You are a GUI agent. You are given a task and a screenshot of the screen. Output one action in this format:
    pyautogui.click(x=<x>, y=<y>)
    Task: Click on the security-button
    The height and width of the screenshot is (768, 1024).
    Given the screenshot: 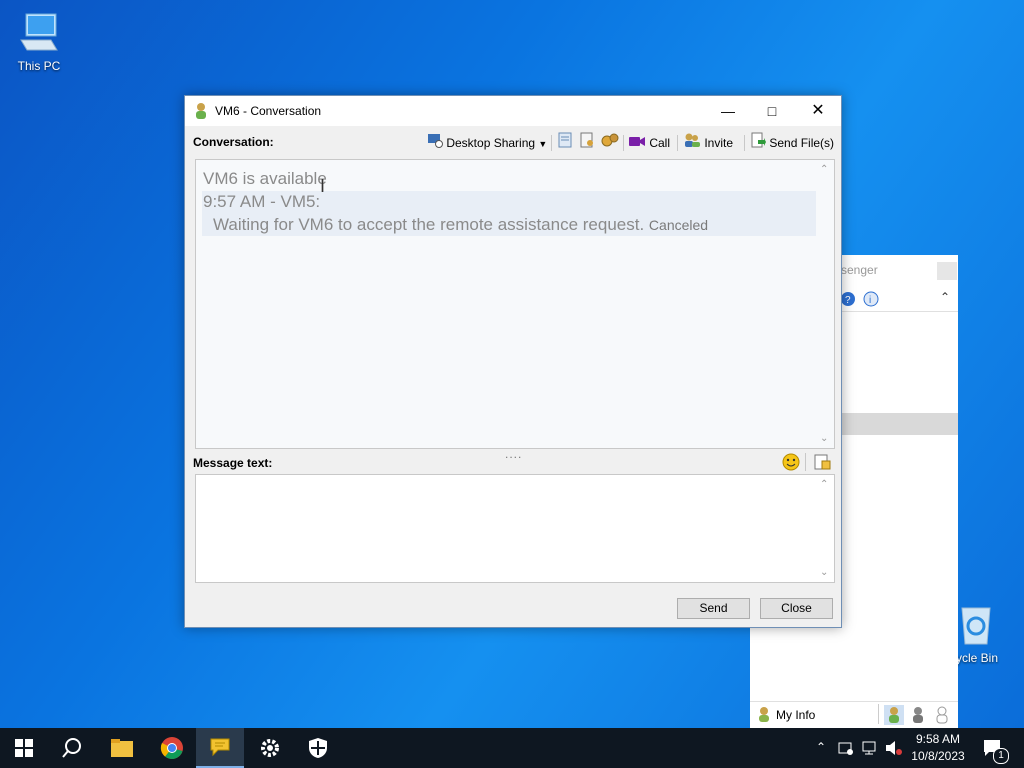 What is the action you would take?
    pyautogui.click(x=318, y=748)
    